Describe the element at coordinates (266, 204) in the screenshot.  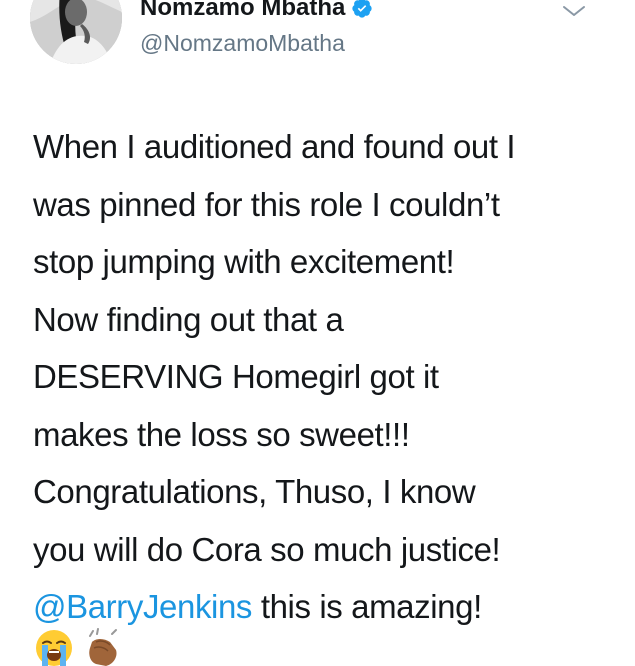
I see `tweet-line: was pinned for this role I couldn’t` at that location.